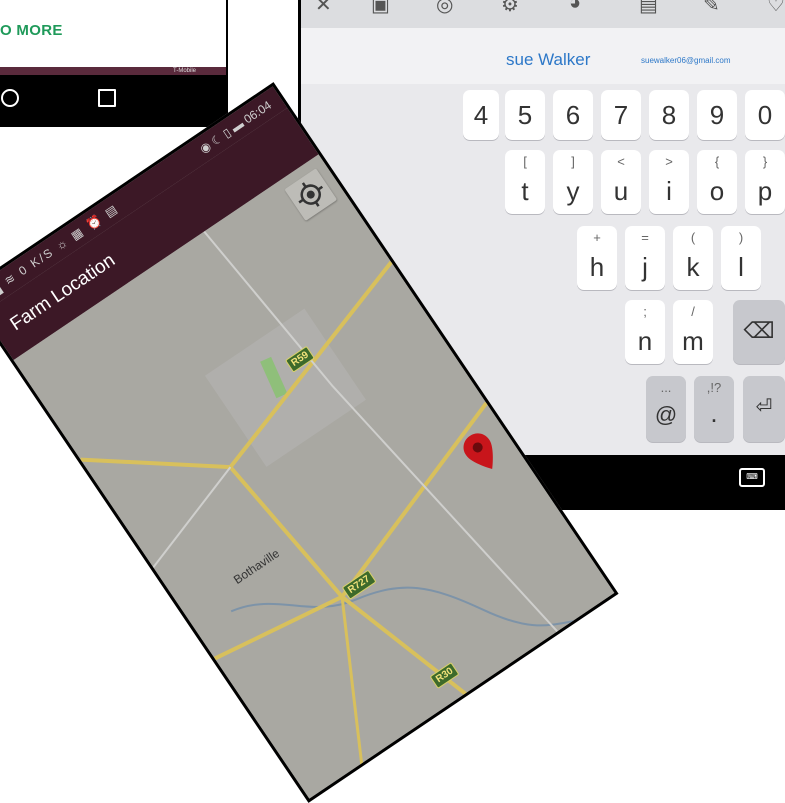 This screenshot has width=785, height=803. What do you see at coordinates (693, 258) in the screenshot?
I see `key-k: (k` at bounding box center [693, 258].